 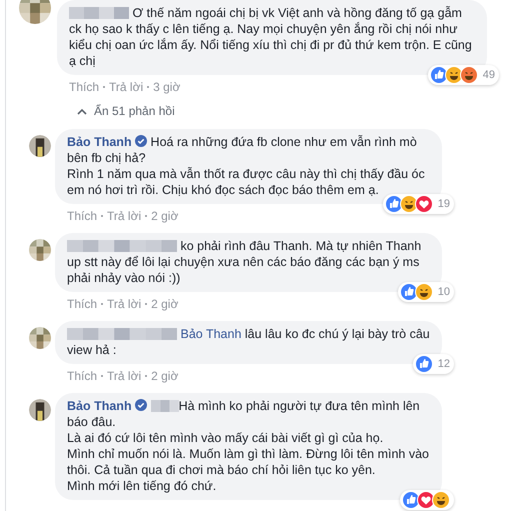 What do you see at coordinates (469, 75) in the screenshot?
I see `angry-reaction-icon` at bounding box center [469, 75].